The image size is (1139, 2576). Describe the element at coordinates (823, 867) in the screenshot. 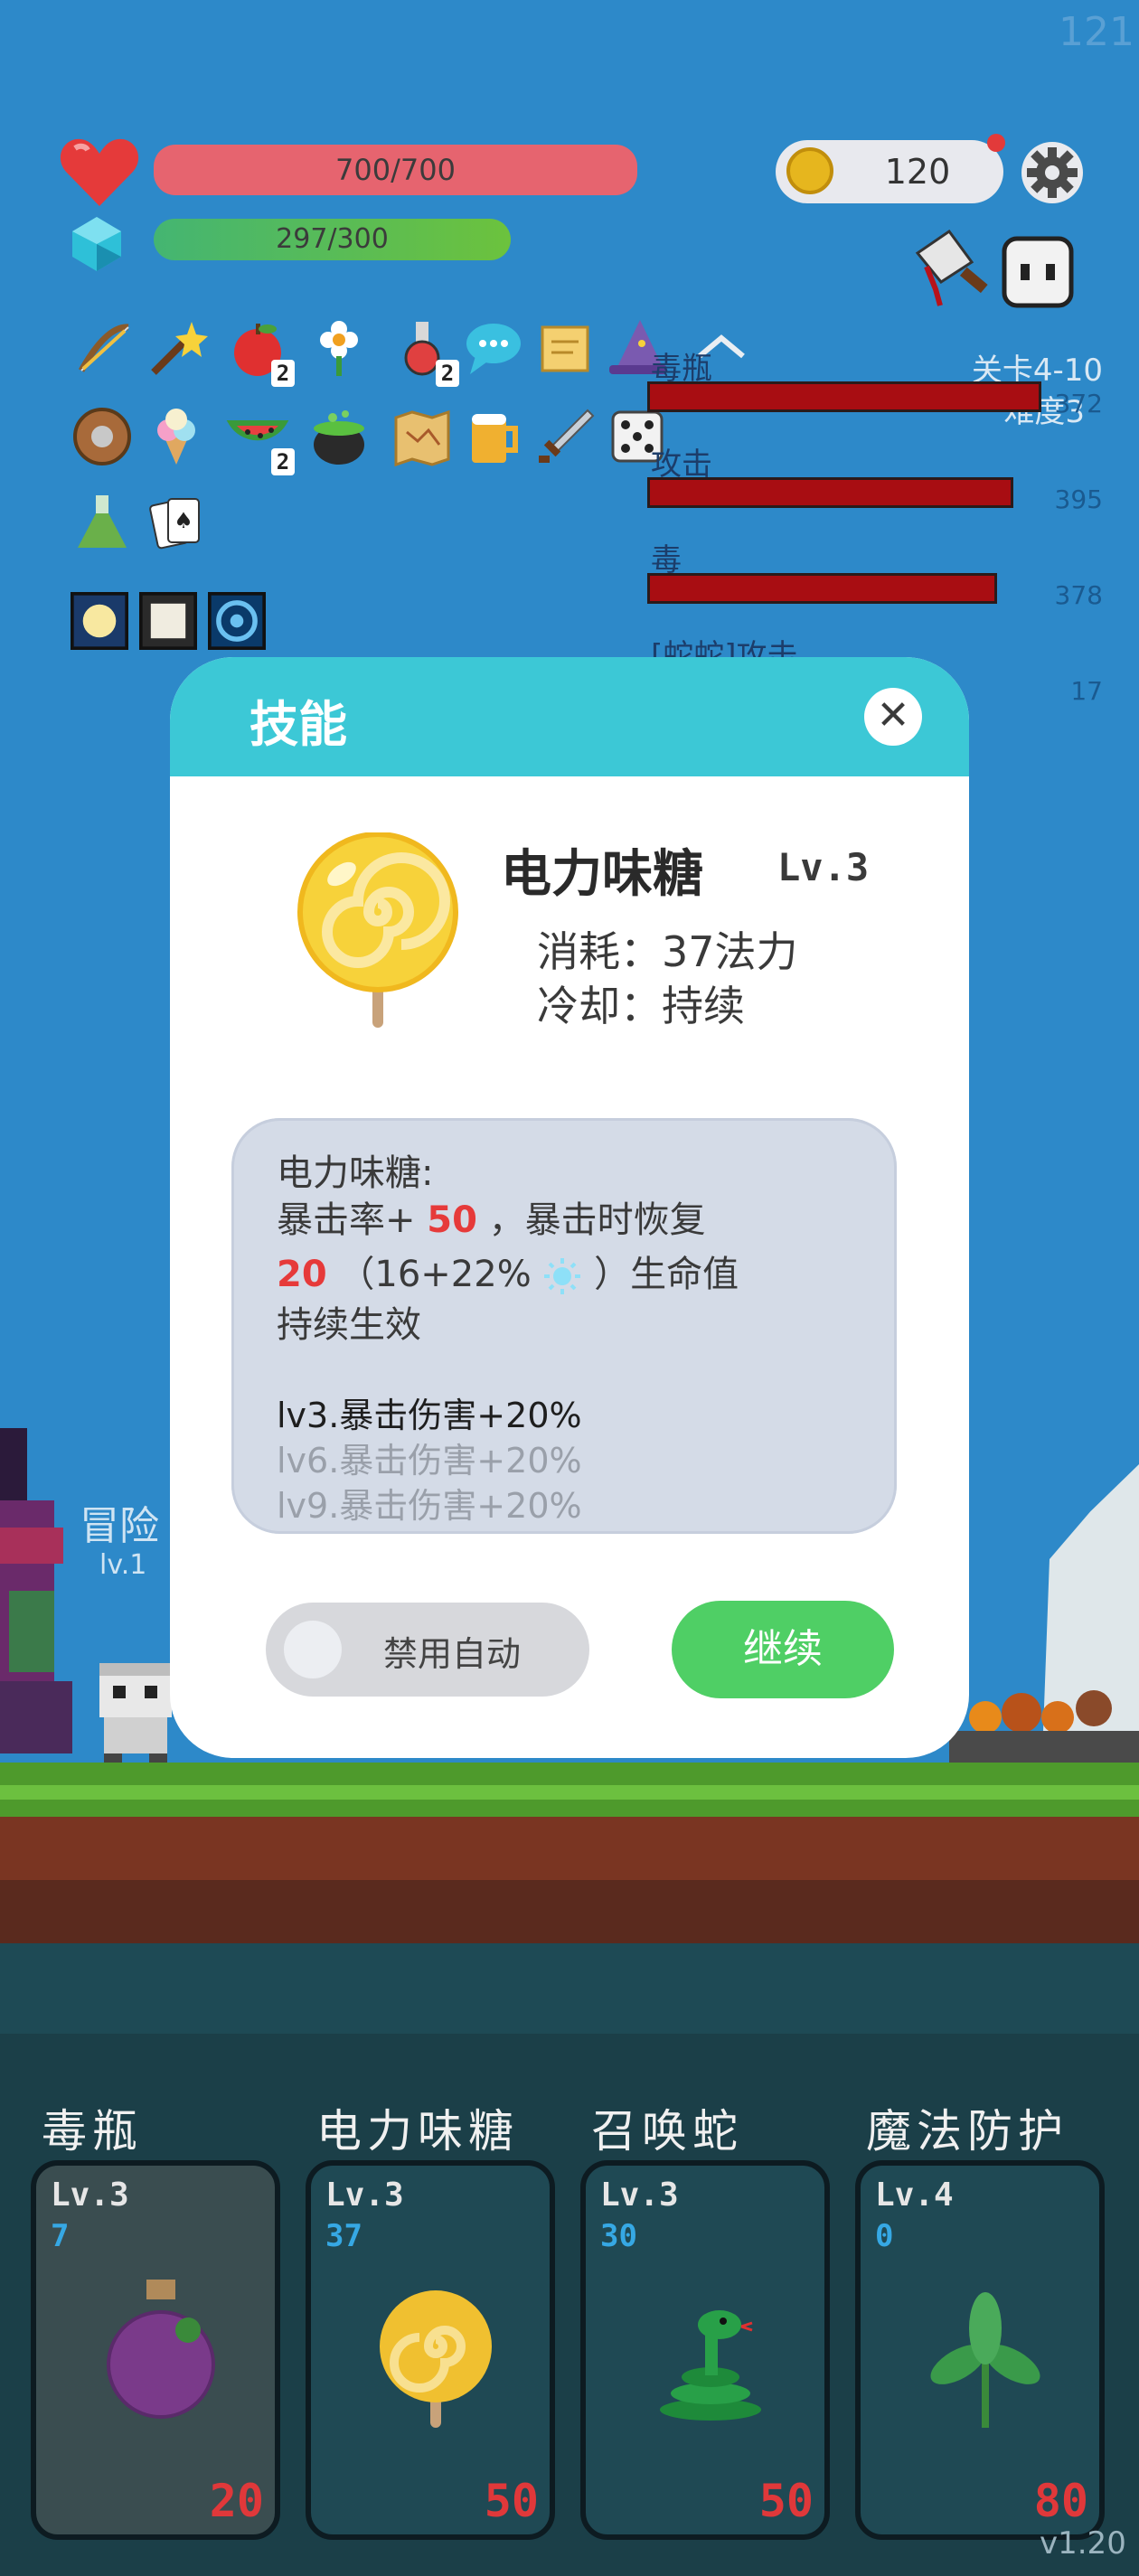

I see `skill-level: Lv.3` at that location.